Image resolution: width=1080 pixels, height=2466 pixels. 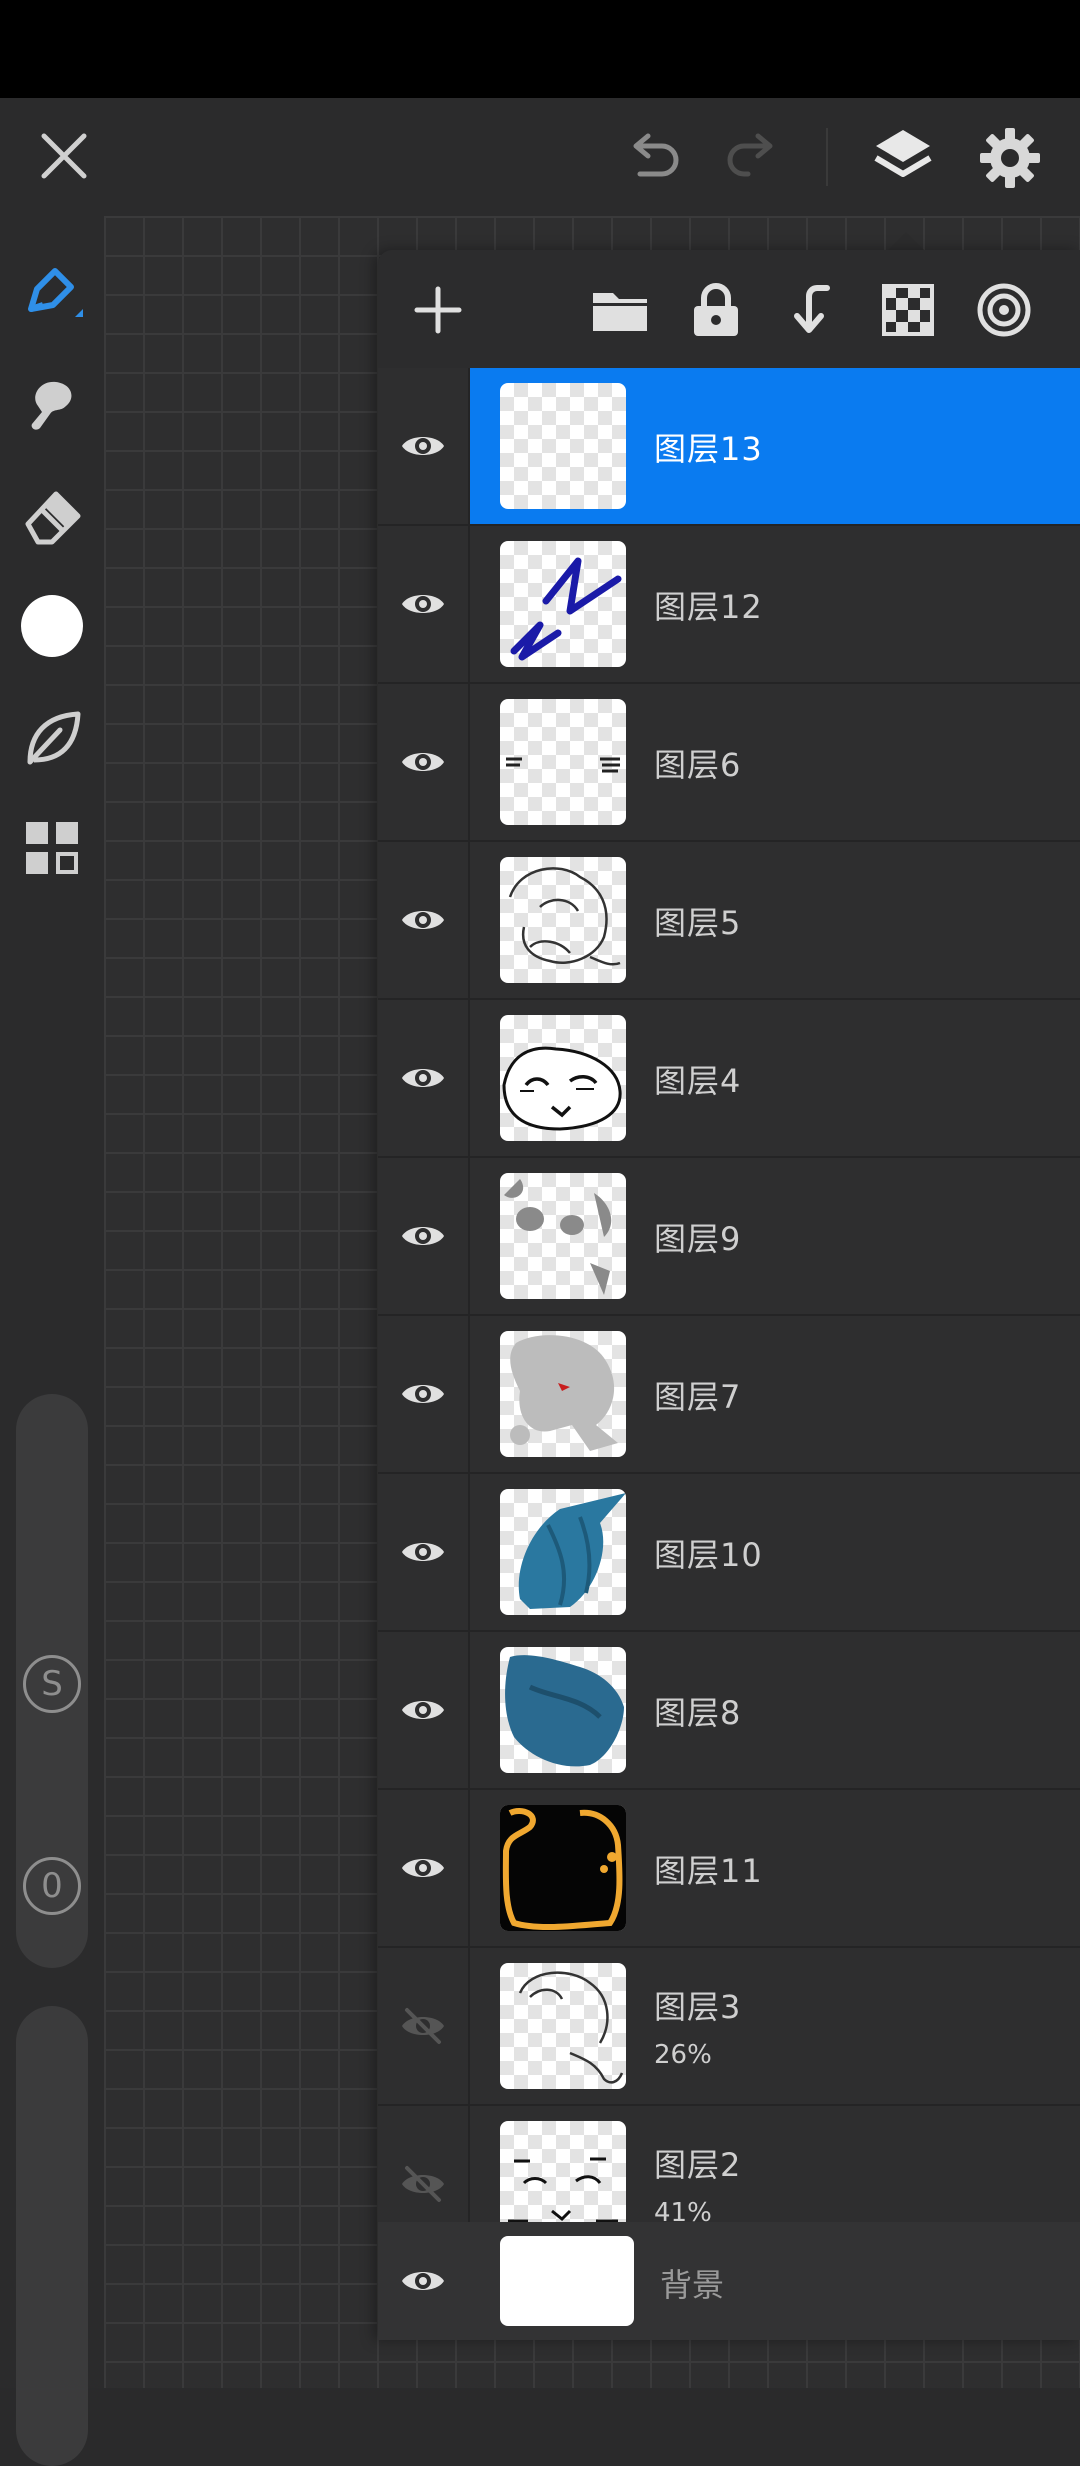 What do you see at coordinates (698, 1397) in the screenshot?
I see `layer-name: 图层7` at bounding box center [698, 1397].